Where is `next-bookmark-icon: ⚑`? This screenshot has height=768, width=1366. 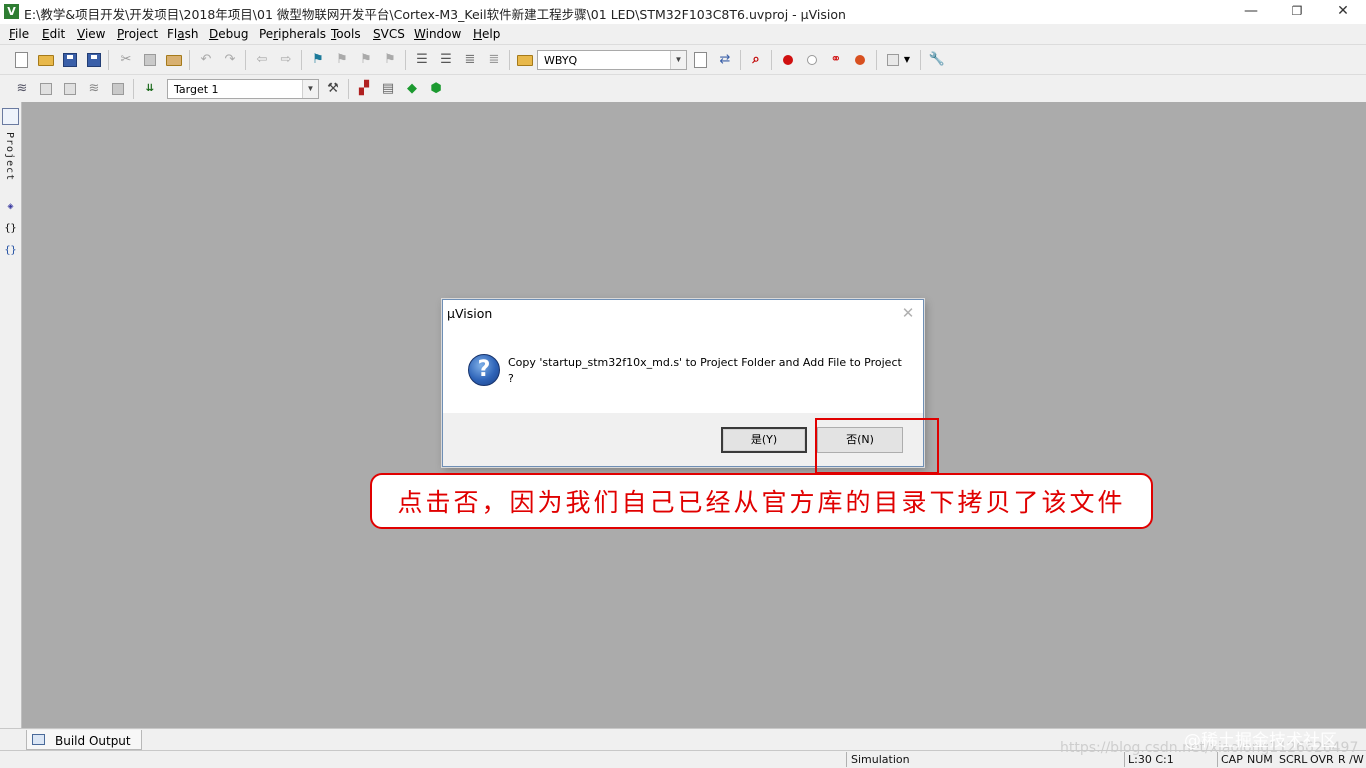
next-bookmark-icon: ⚑ is located at coordinates (366, 60).